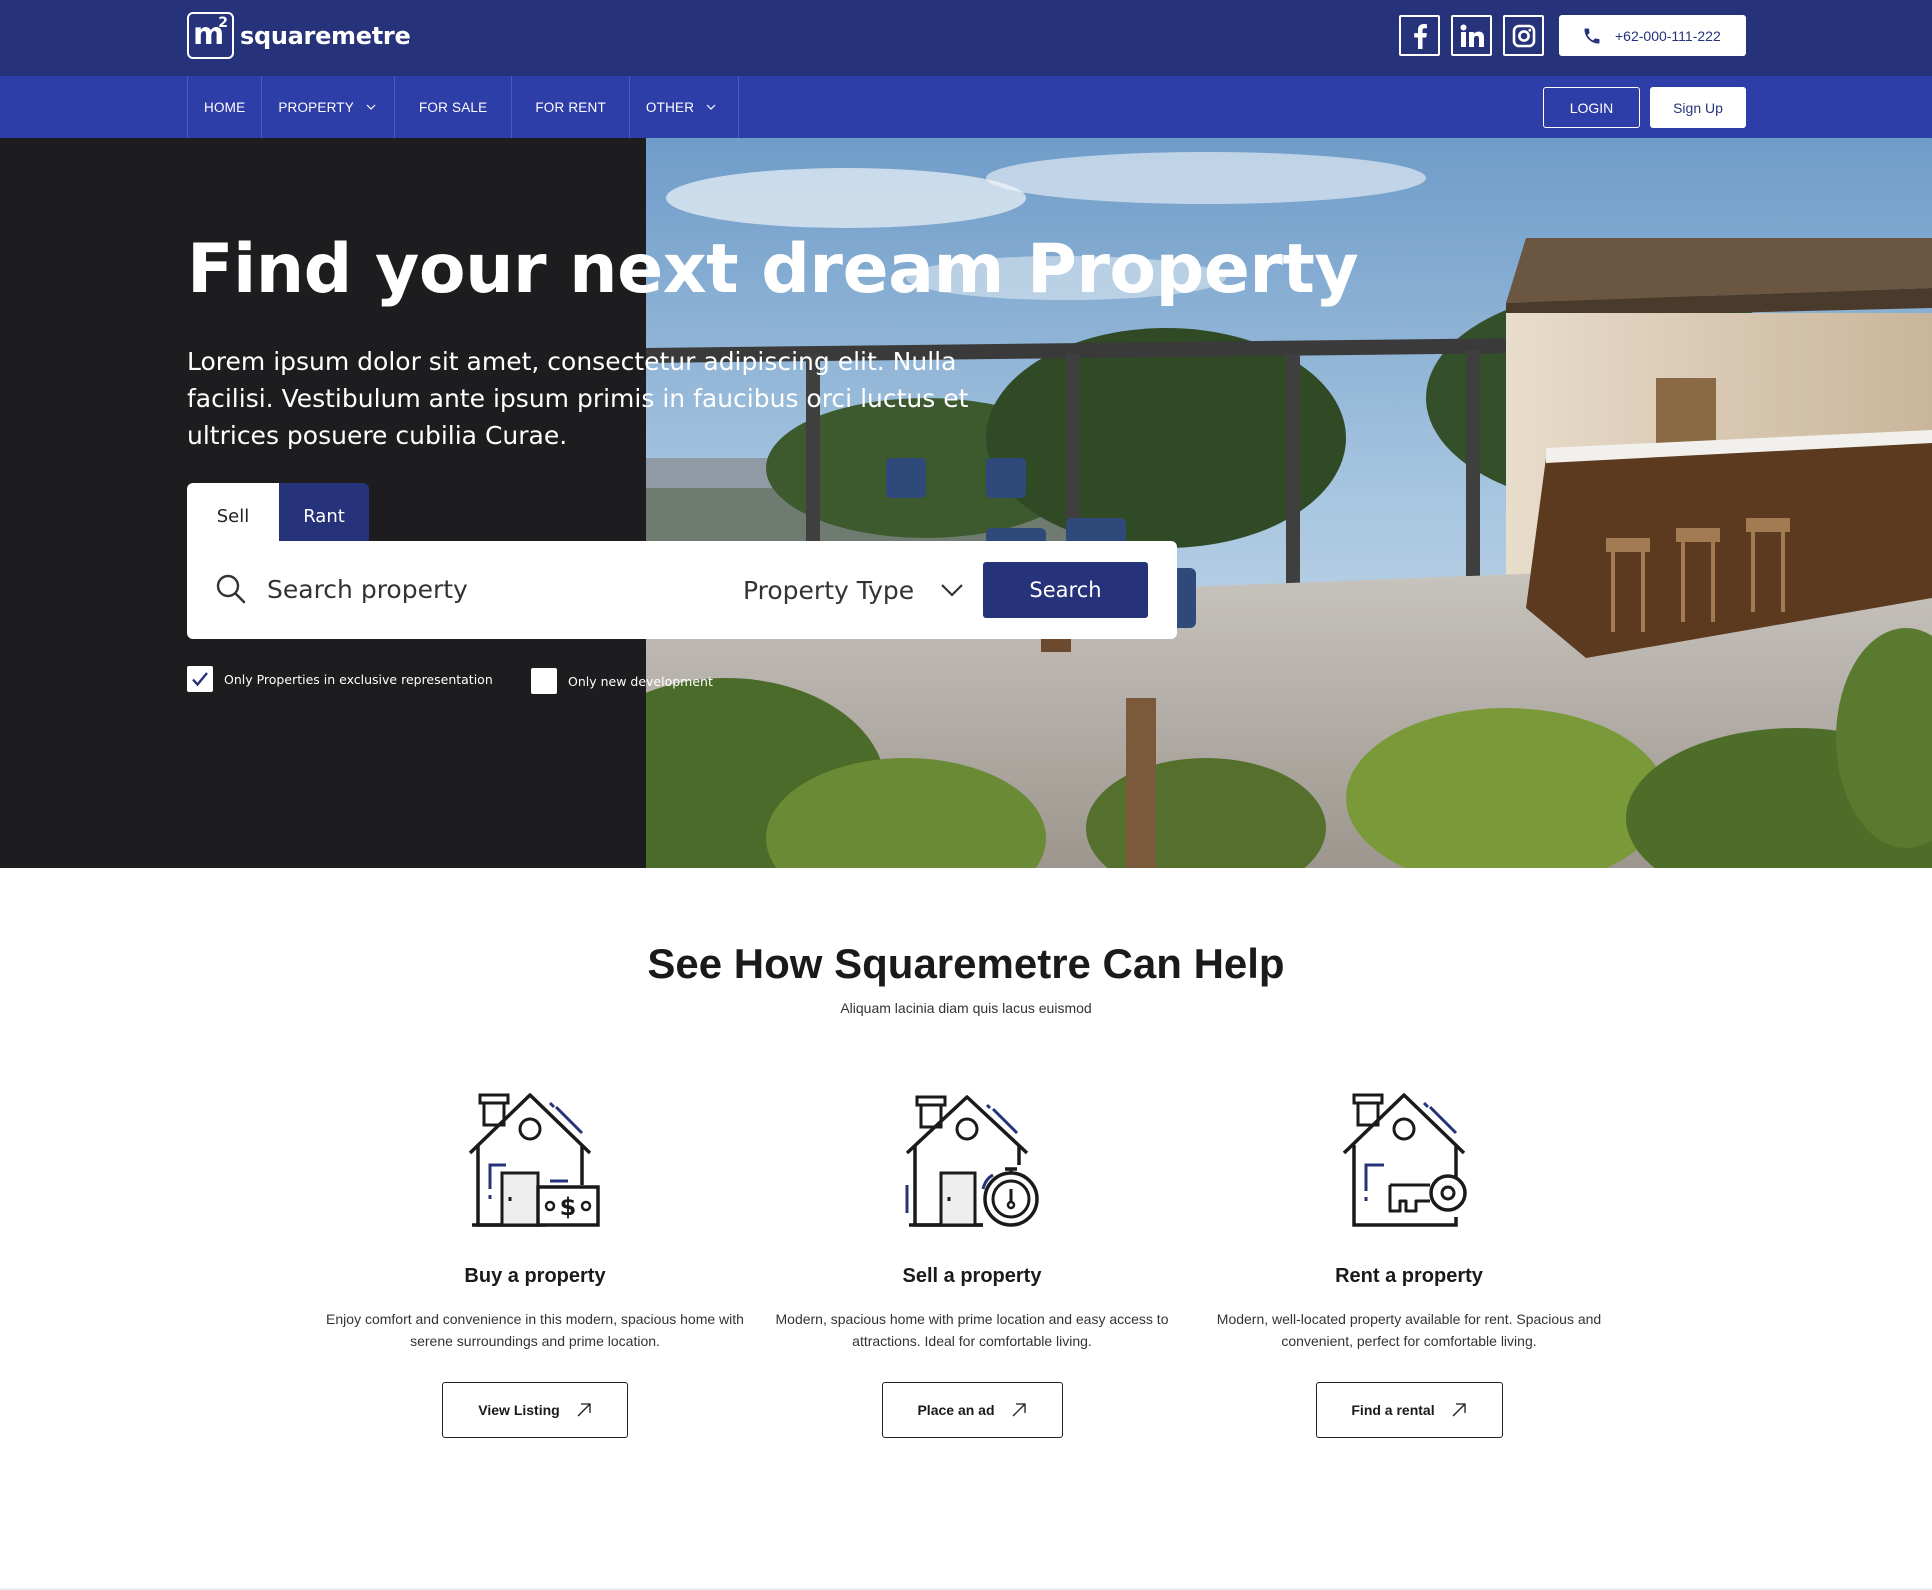 The width and height of the screenshot is (1932, 1590). Describe the element at coordinates (1409, 1276) in the screenshot. I see `card-title: Rent a property` at that location.